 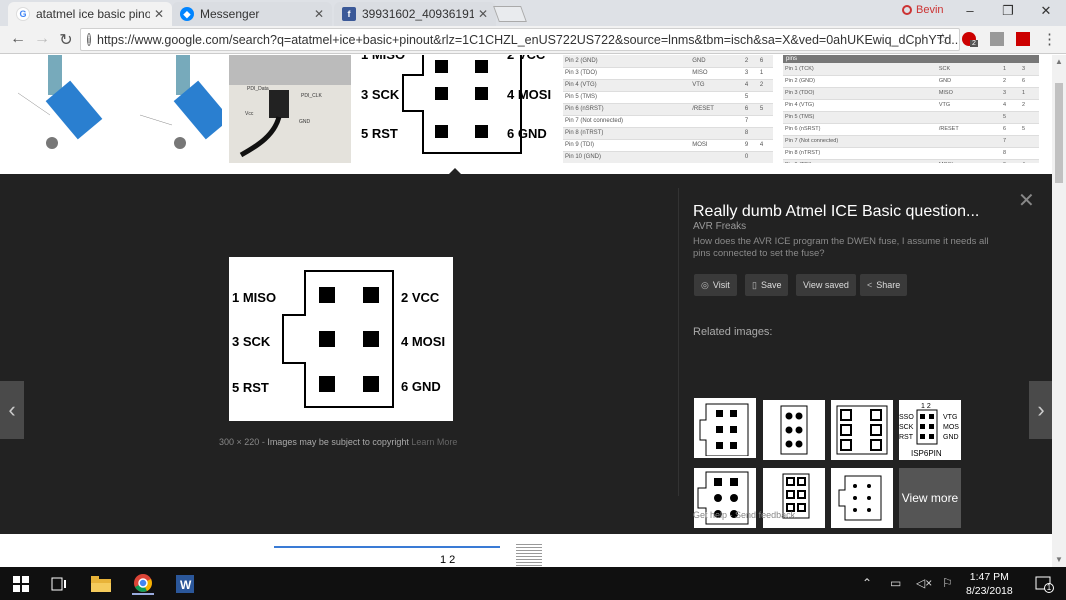 I want to click on adapter-diagram-image, so click(x=119, y=102).